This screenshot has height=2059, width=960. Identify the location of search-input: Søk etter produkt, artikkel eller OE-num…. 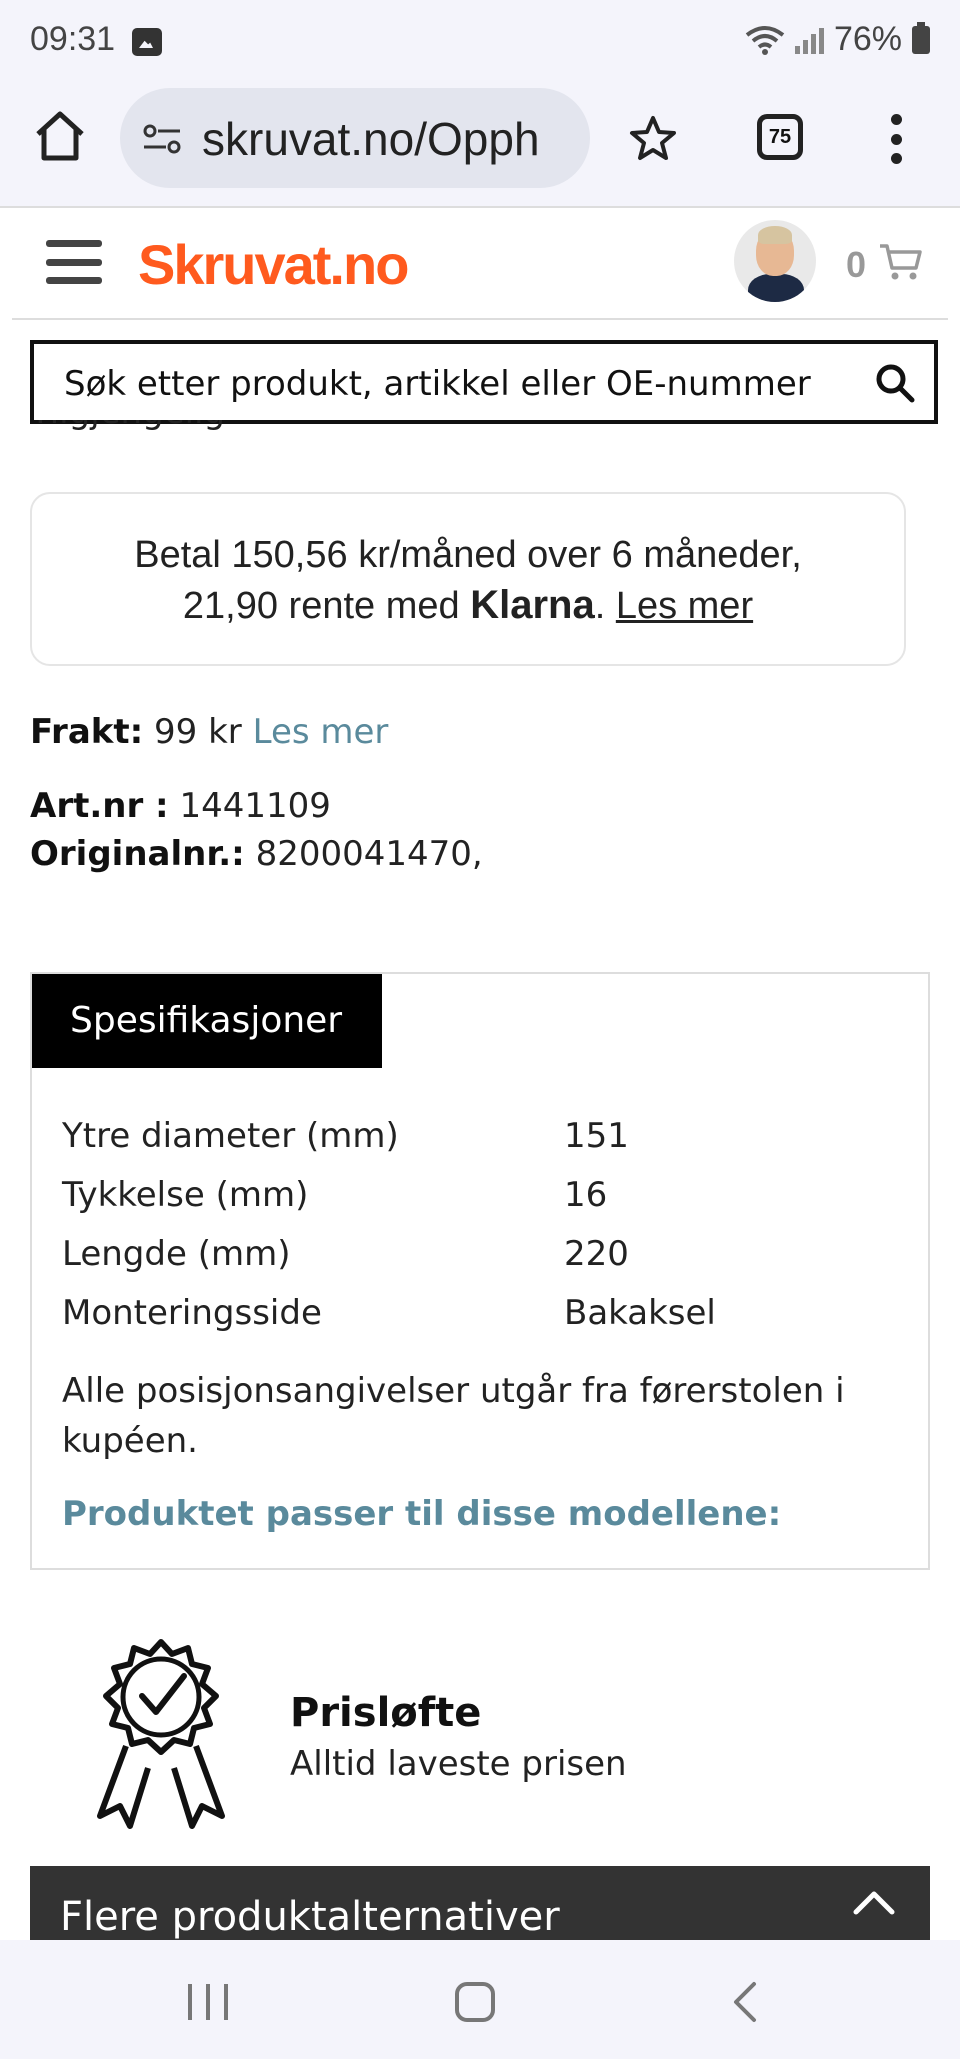
(484, 382).